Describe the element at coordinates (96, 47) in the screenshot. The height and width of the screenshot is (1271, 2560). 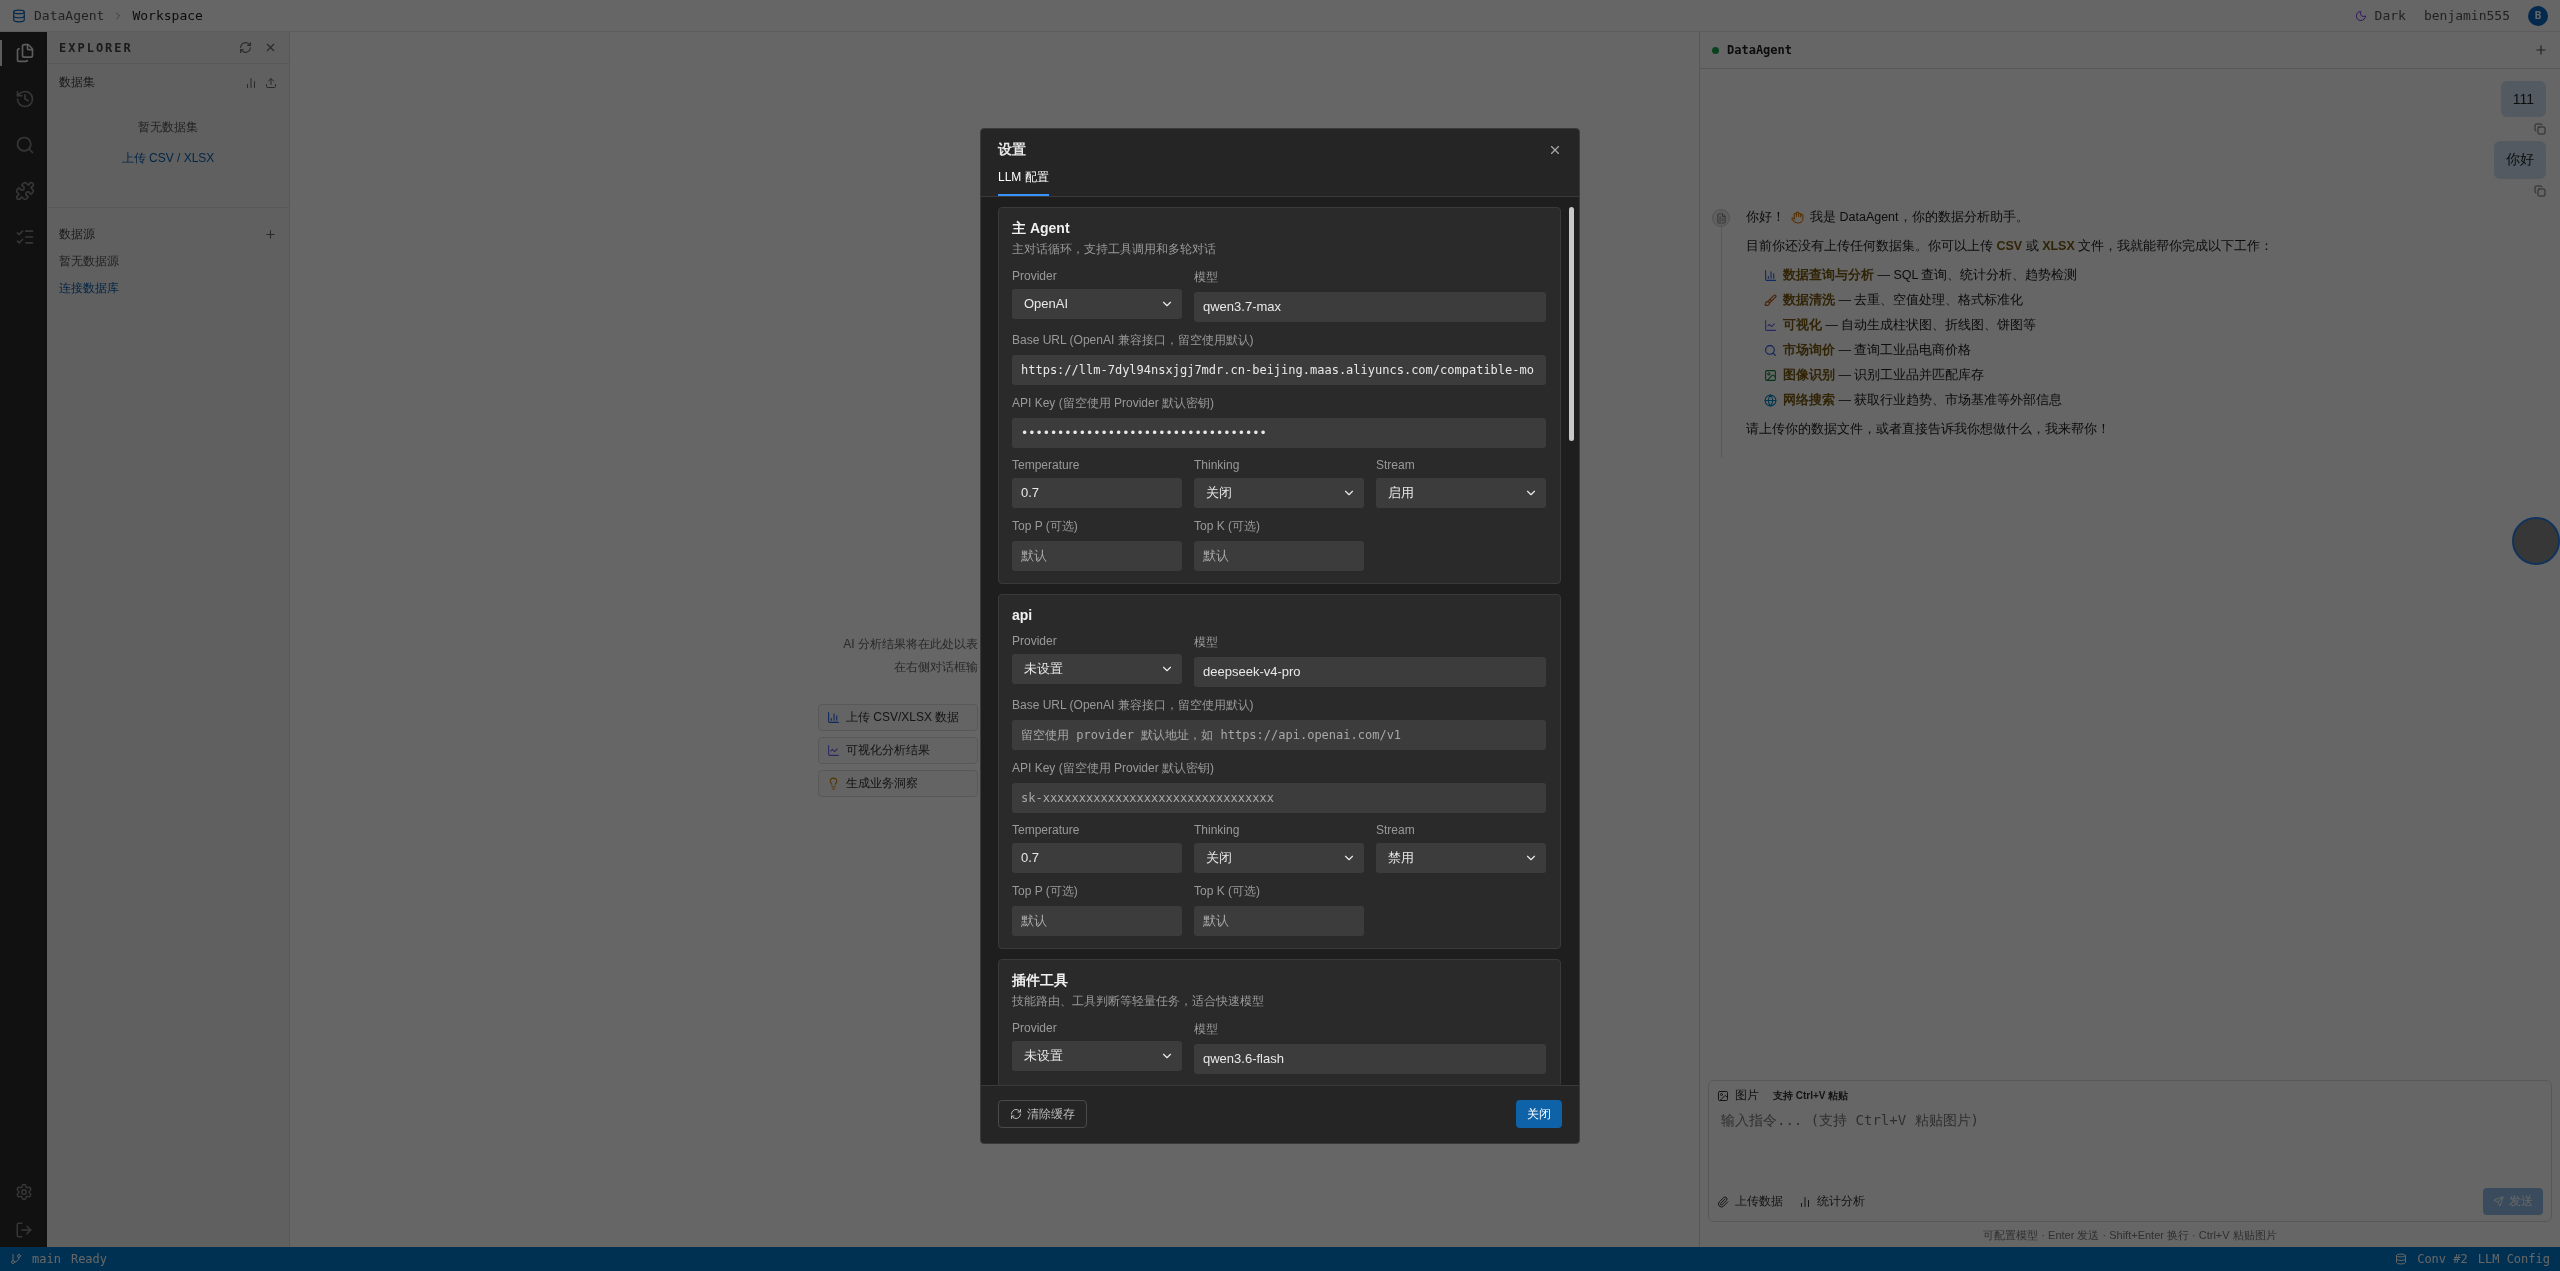
I see `panel-title: EXPLORER` at that location.